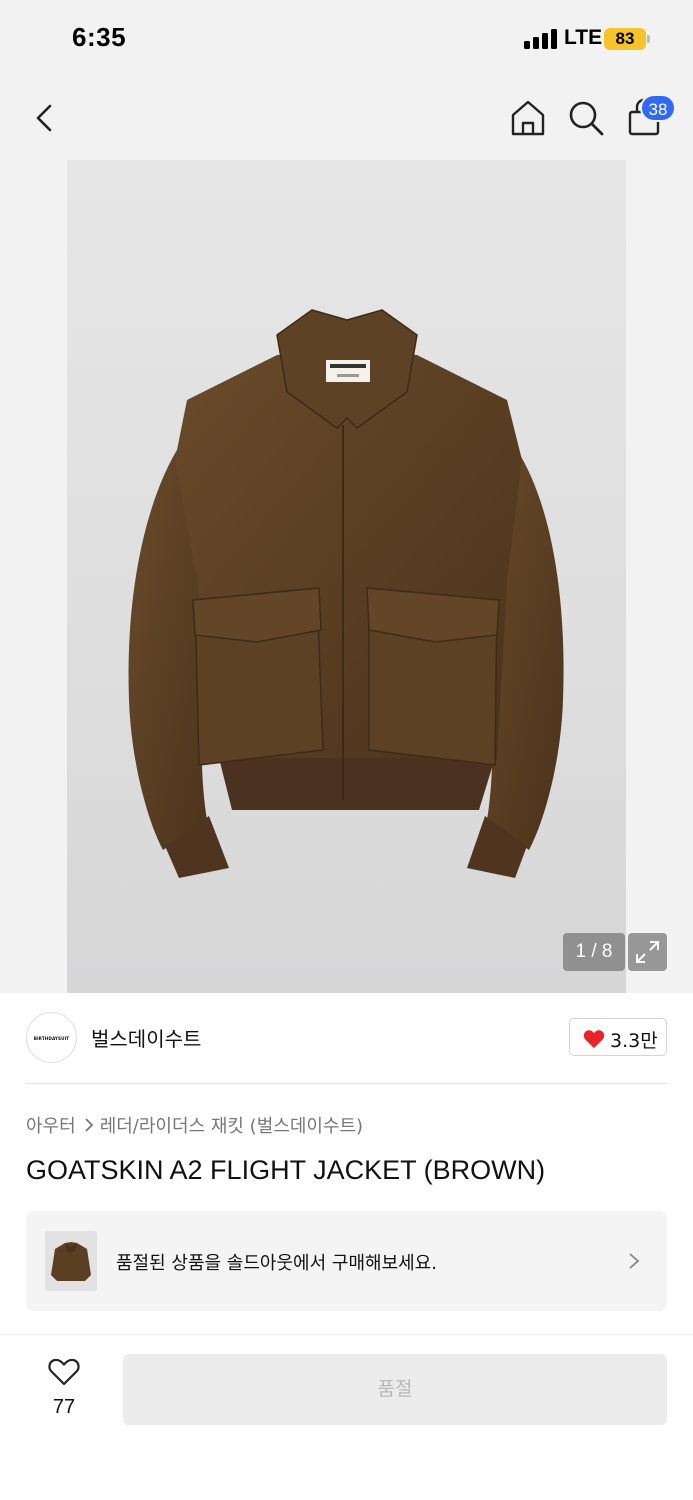  I want to click on search-button, so click(586, 118).